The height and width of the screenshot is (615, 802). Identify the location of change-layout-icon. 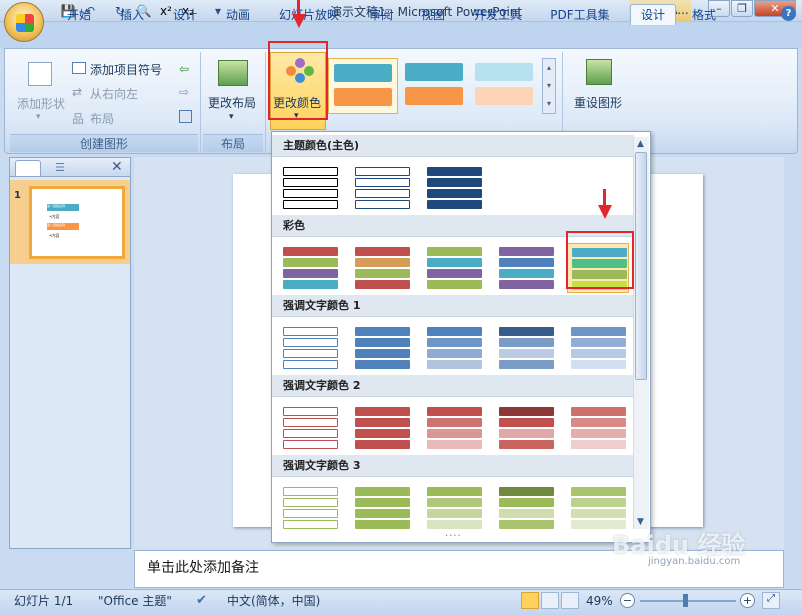
(233, 73).